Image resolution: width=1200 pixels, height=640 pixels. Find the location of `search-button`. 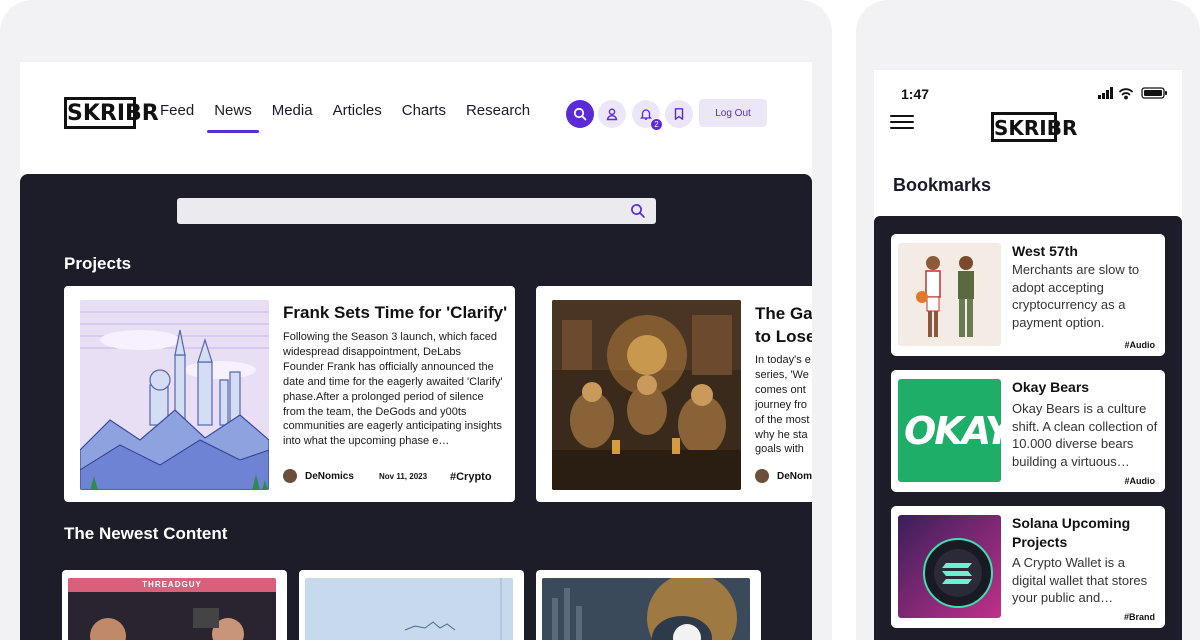

search-button is located at coordinates (580, 114).